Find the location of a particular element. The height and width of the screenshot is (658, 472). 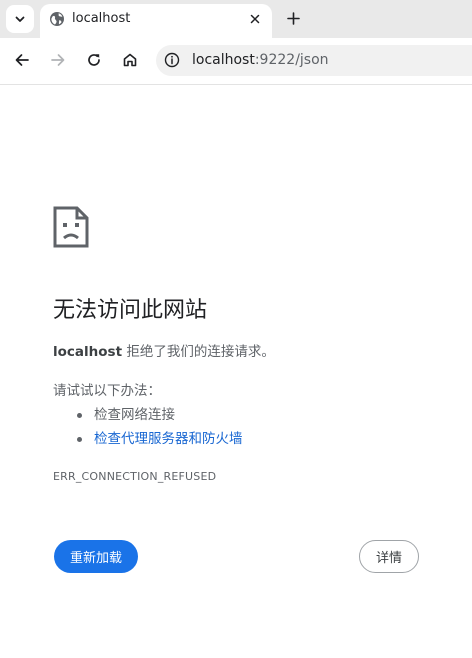

tab-search-button is located at coordinates (20, 19).